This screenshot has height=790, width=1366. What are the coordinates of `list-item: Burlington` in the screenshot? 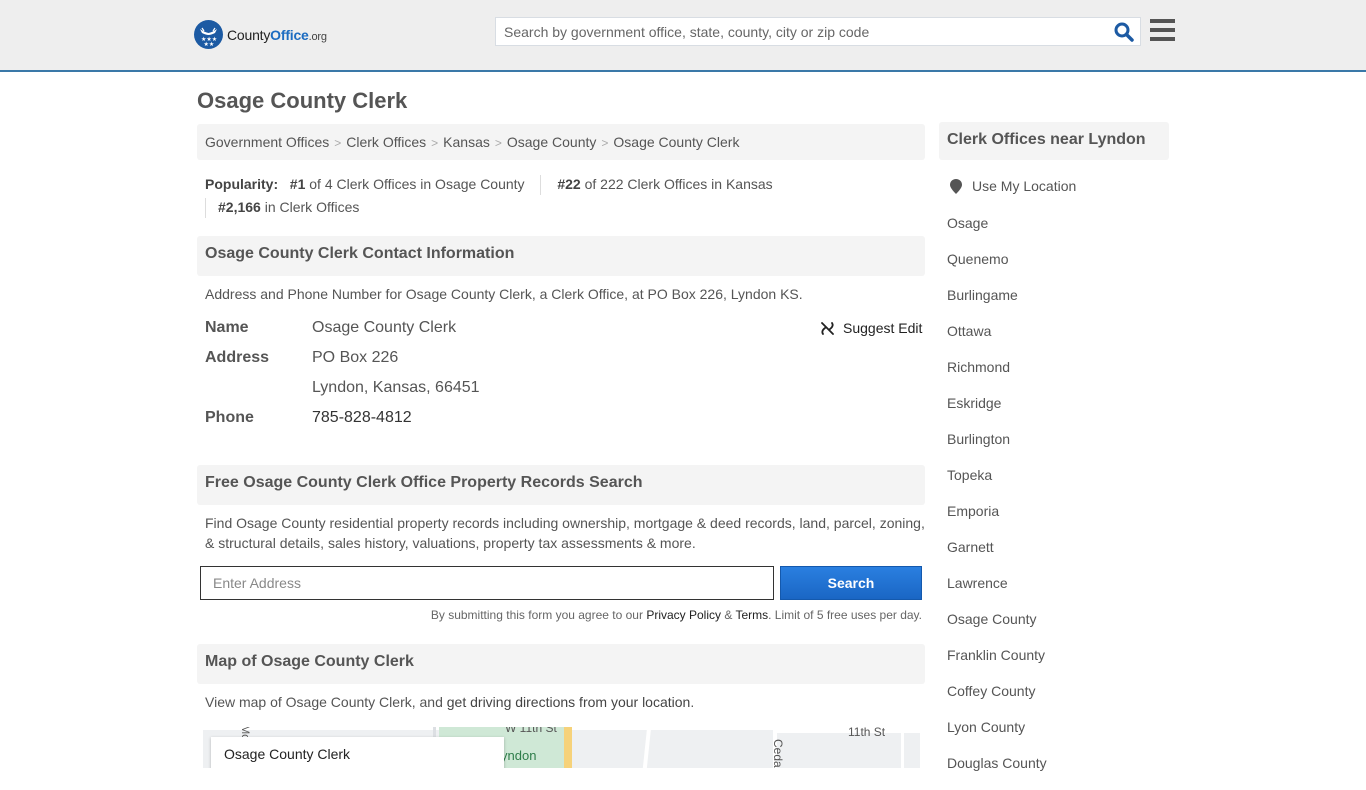 It's located at (997, 448).